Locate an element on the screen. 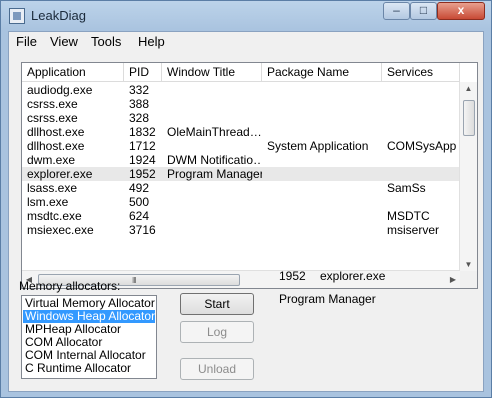 This screenshot has height=398, width=492. table-row: lsm.exe 500 is located at coordinates (241, 202).